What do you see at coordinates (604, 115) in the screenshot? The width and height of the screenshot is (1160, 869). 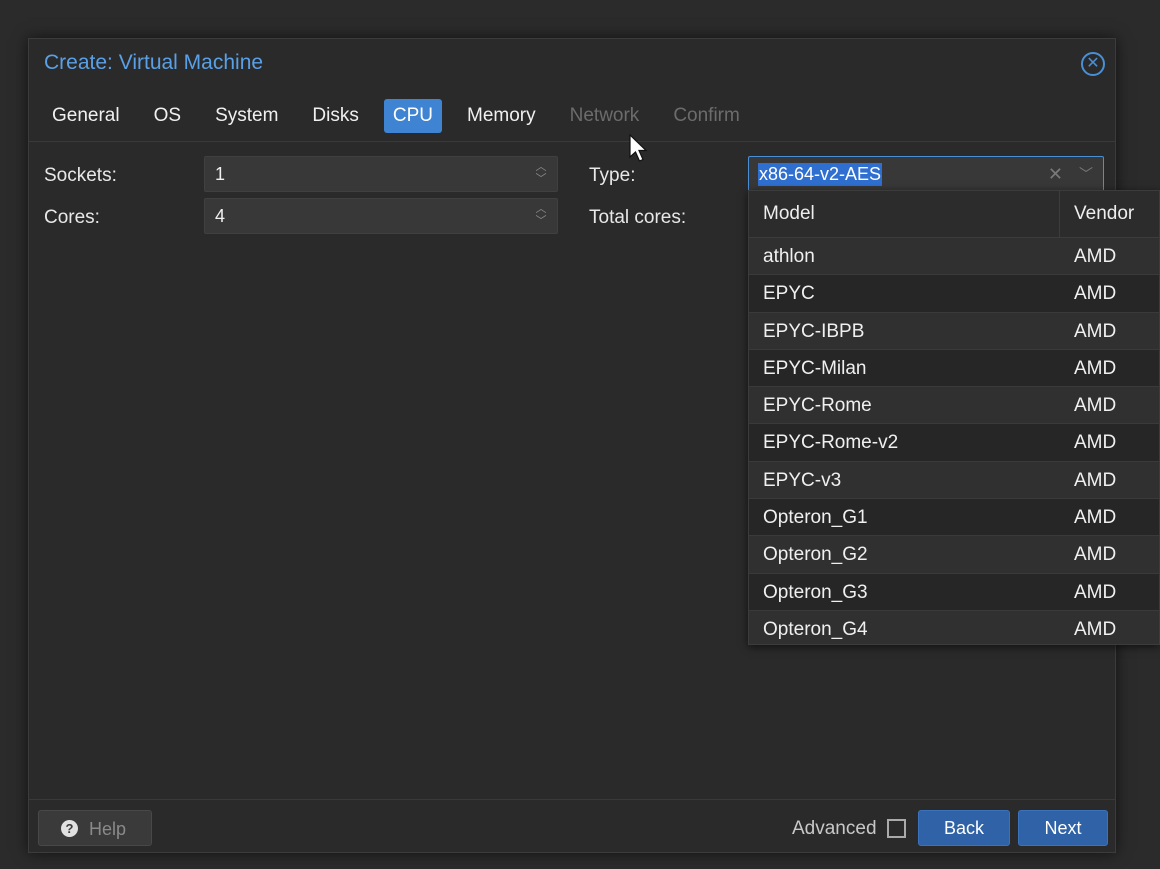 I see `tab-network: Network` at bounding box center [604, 115].